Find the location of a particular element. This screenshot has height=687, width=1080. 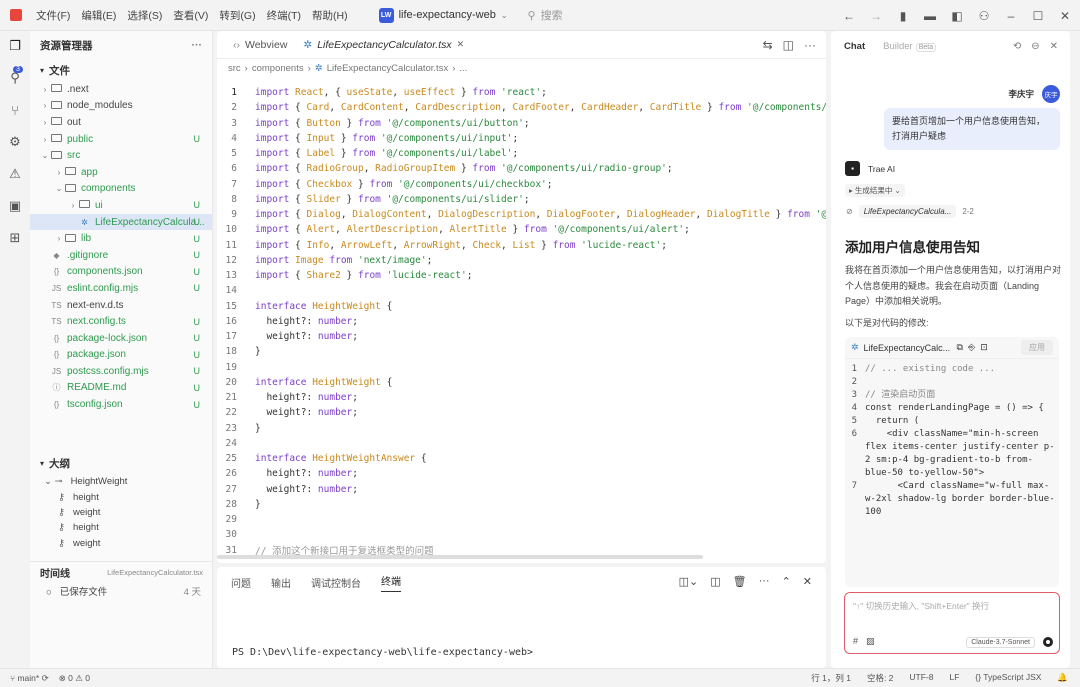

source-control-icon: ⑂ is located at coordinates (15, 110).